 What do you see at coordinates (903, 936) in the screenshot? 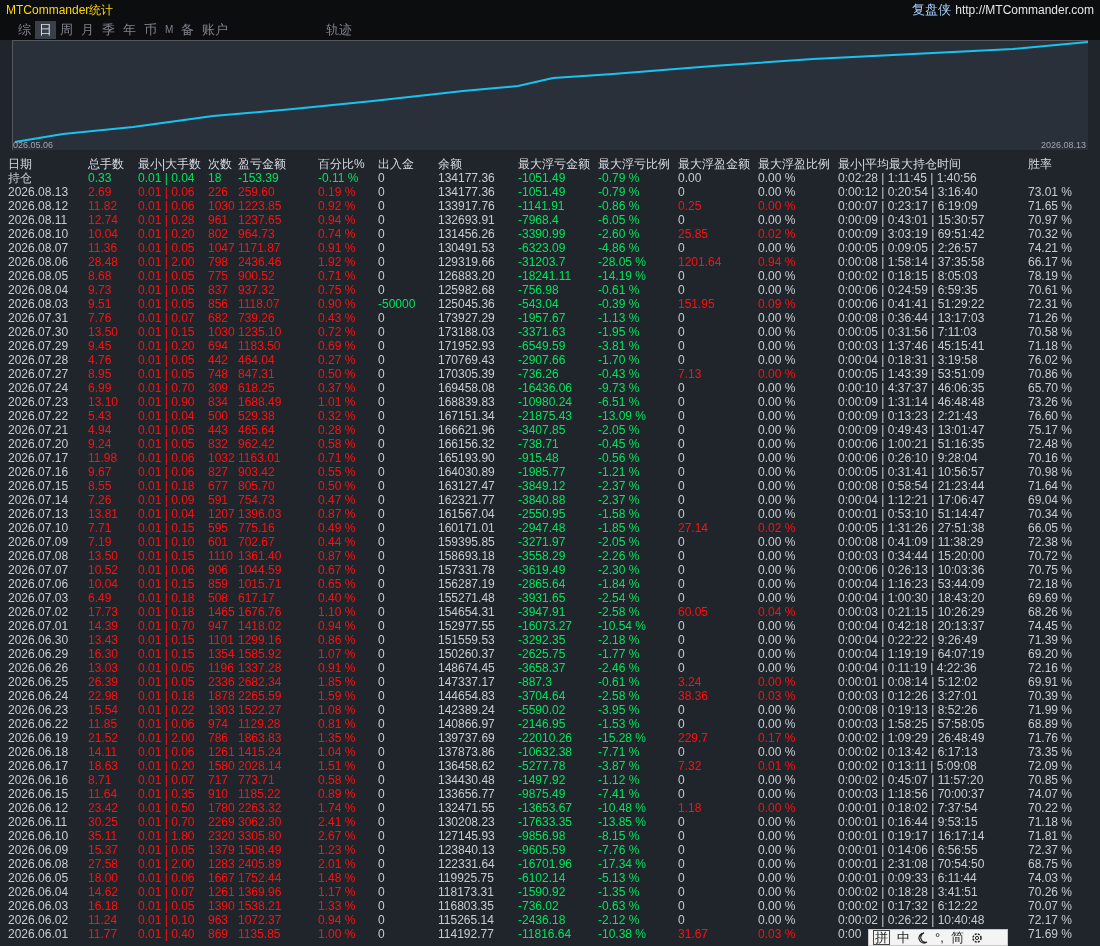
I see `ime-language: 中` at bounding box center [903, 936].